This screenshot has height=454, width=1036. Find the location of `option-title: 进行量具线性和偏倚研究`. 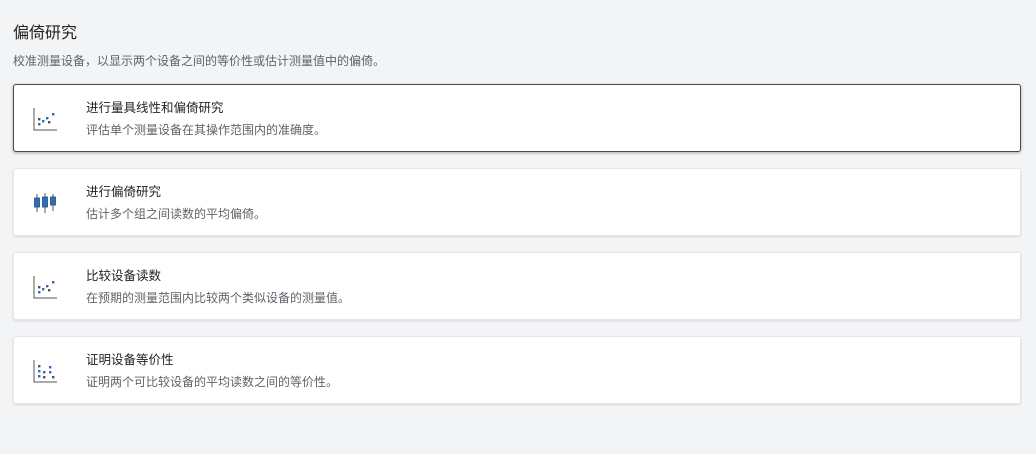

option-title: 进行量具线性和偏倚研究 is located at coordinates (155, 107).